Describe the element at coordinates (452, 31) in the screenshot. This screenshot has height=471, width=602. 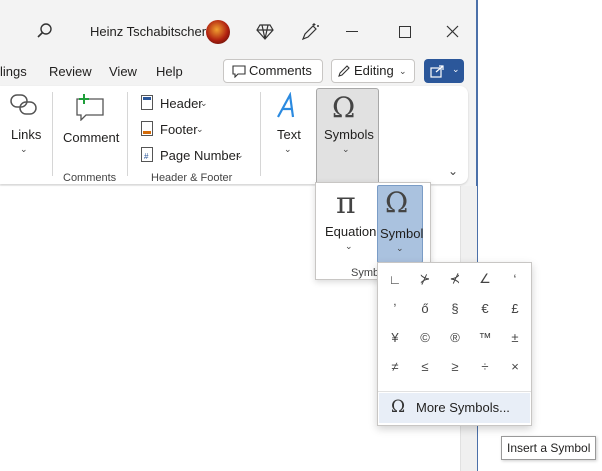
I see `close-icon` at that location.